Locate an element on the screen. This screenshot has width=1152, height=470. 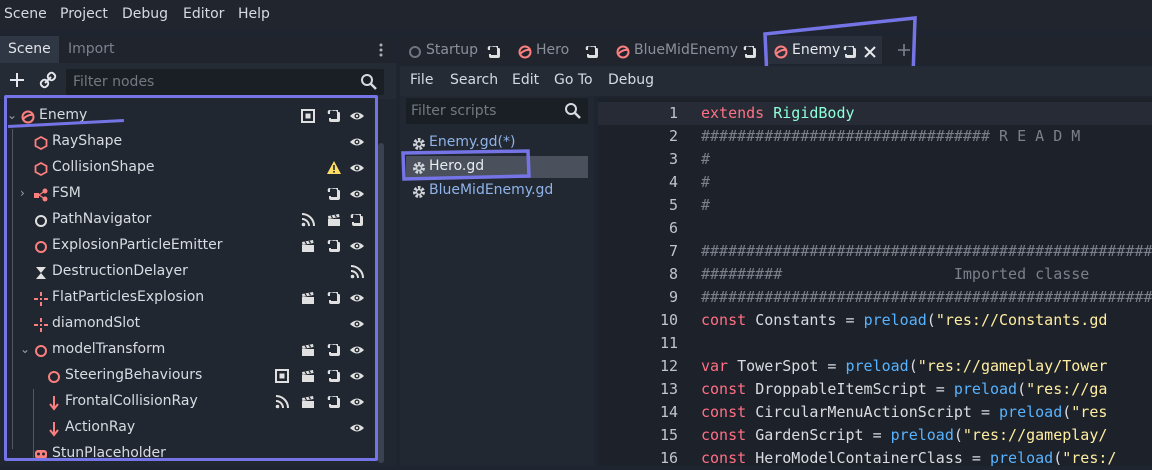
code-text: extends RigidBody is located at coordinates (778, 113).